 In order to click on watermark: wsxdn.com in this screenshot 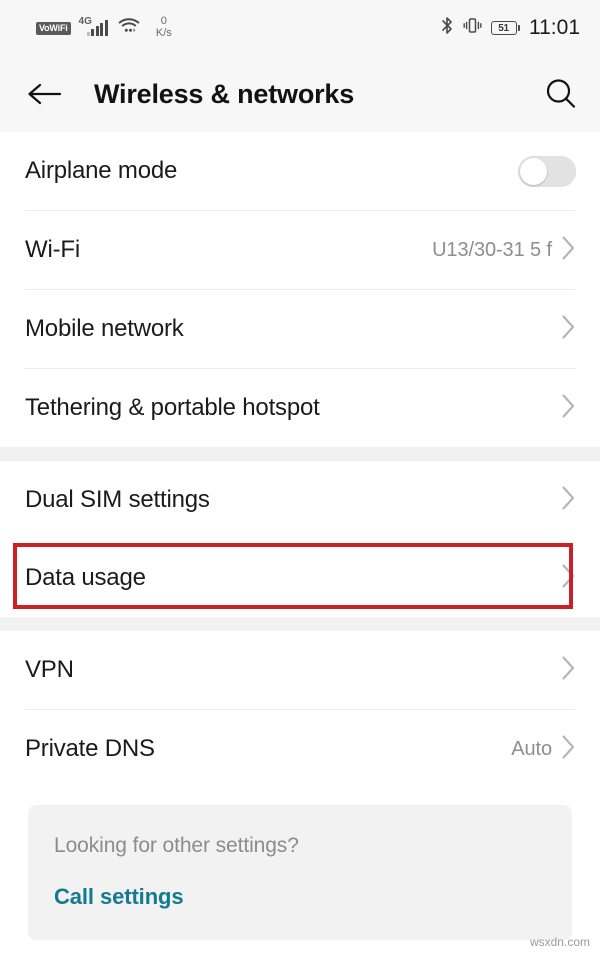, I will do `click(559, 942)`.